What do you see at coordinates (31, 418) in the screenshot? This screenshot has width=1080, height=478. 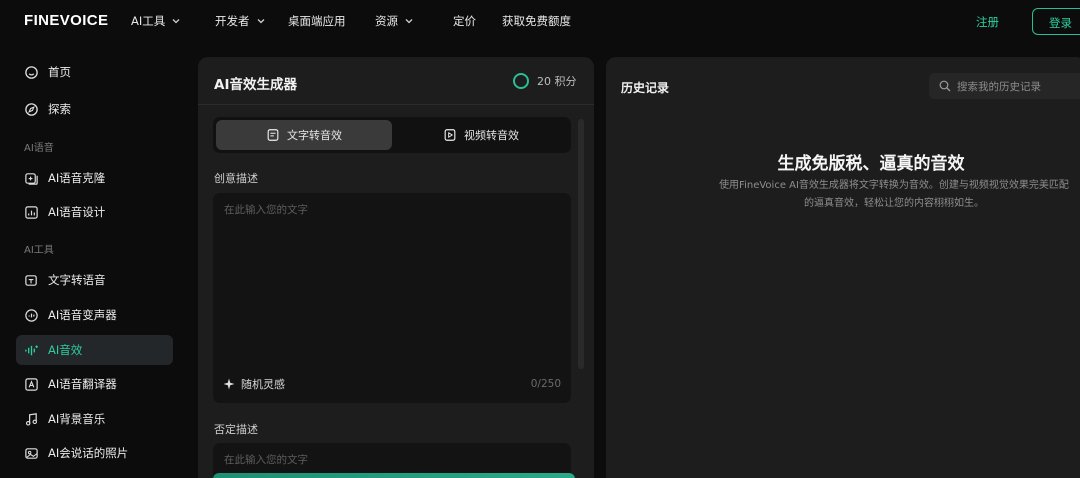 I see `music-note-icon` at bounding box center [31, 418].